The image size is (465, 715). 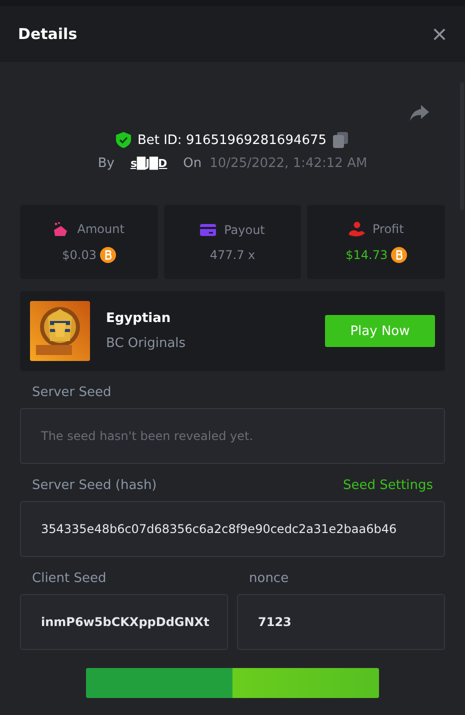 What do you see at coordinates (340, 140) in the screenshot?
I see `copy-icon` at bounding box center [340, 140].